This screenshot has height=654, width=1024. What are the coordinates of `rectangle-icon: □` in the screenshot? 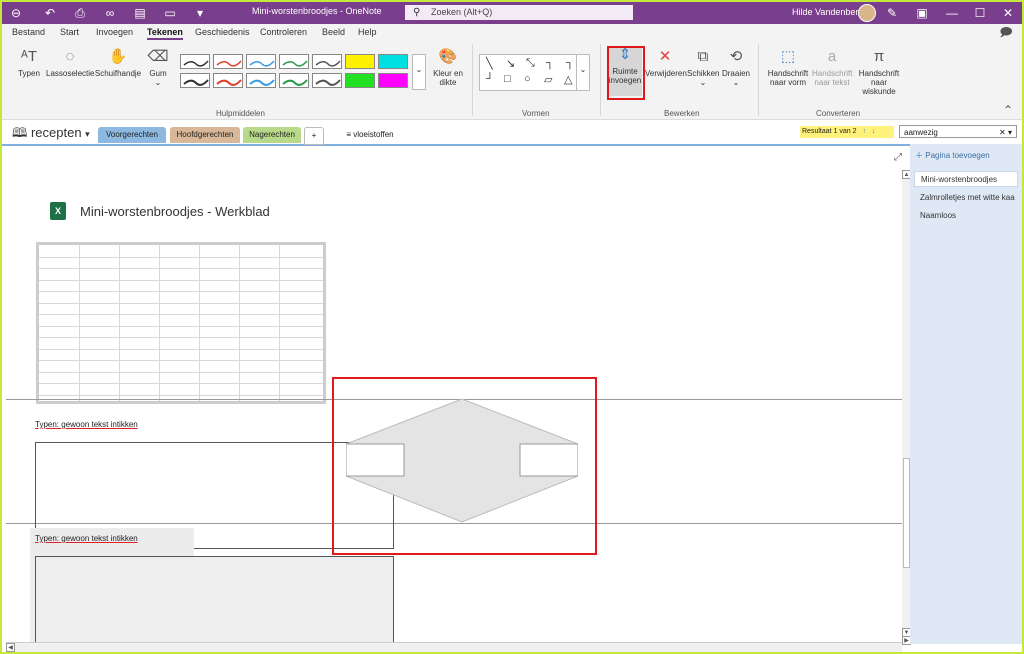 It's located at (507, 79).